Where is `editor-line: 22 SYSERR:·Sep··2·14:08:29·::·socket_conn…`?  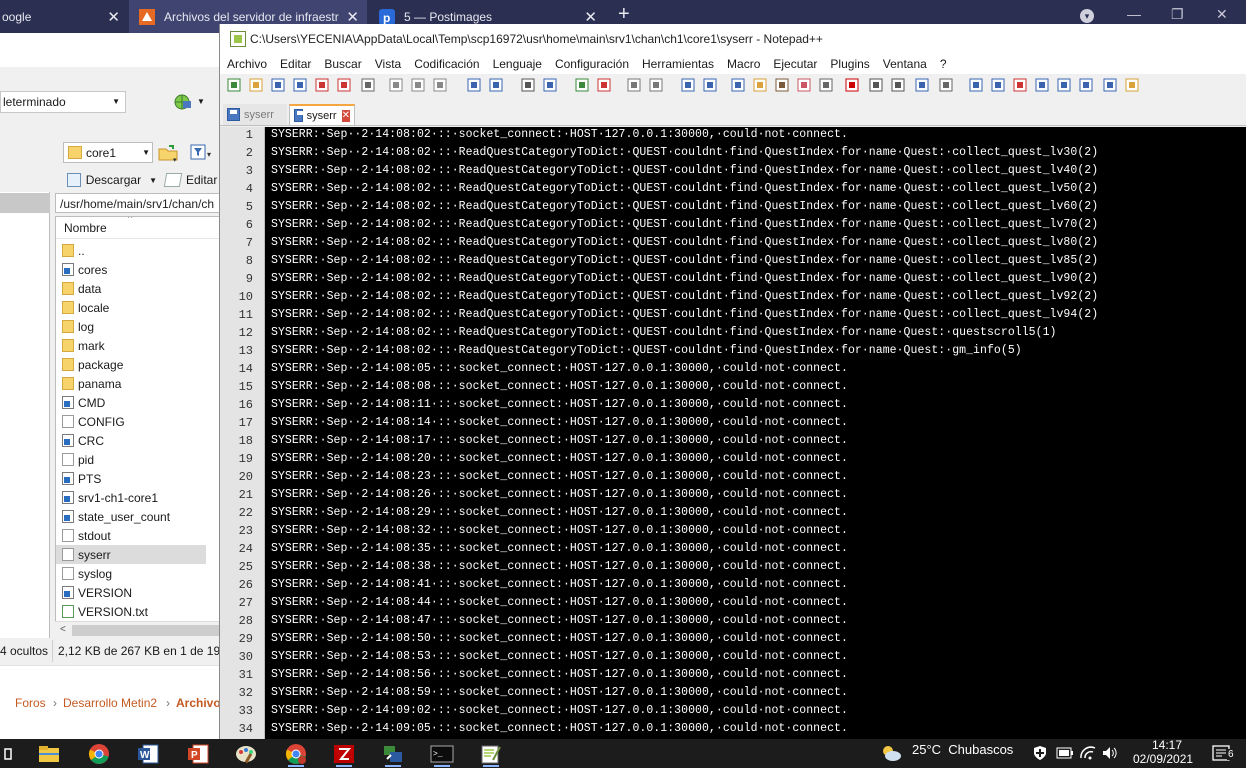 editor-line: 22 SYSERR:·Sep··2·14:08:29·::·socket_conn… is located at coordinates (733, 514).